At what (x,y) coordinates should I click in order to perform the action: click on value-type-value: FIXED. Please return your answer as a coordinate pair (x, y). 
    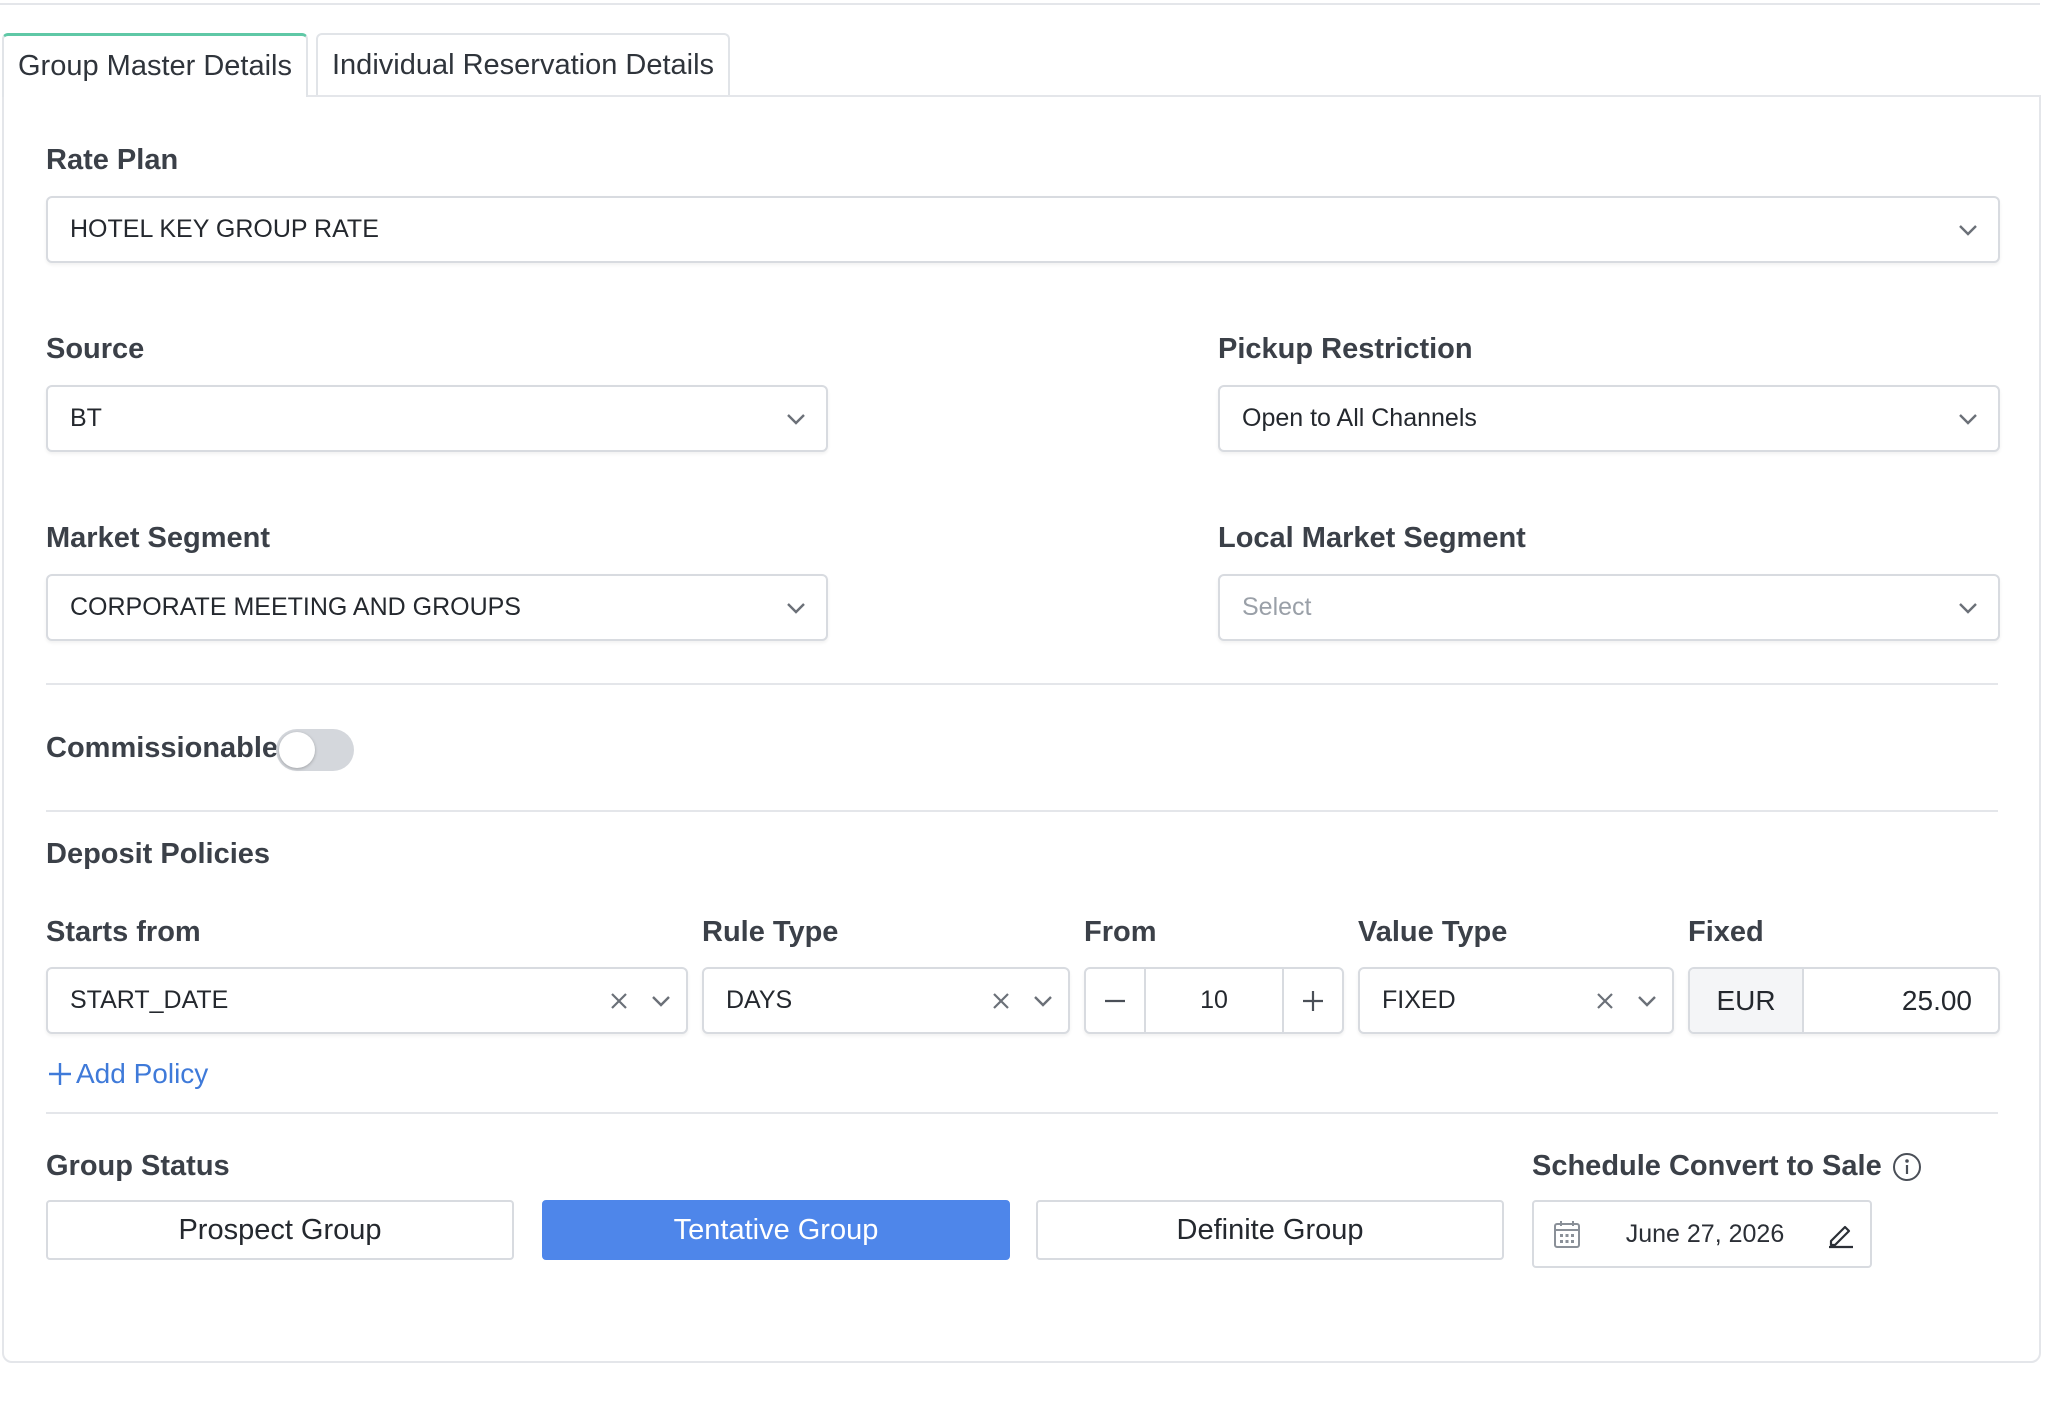
    Looking at the image, I should click on (1419, 1000).